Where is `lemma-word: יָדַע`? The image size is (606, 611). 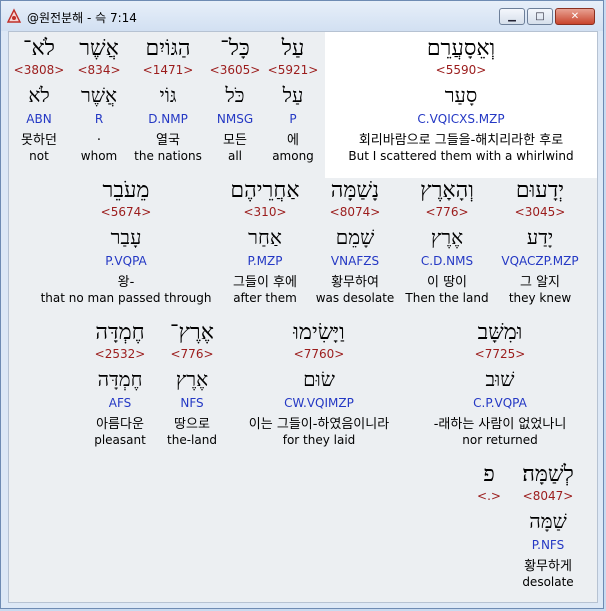 lemma-word: יָדַע is located at coordinates (540, 237).